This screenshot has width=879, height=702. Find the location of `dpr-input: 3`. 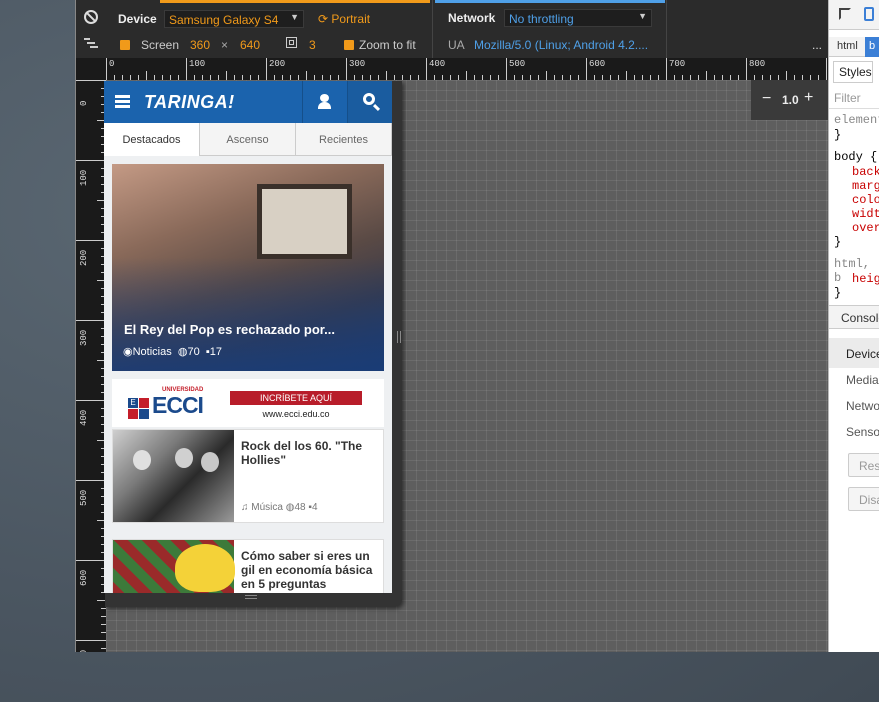

dpr-input: 3 is located at coordinates (312, 45).